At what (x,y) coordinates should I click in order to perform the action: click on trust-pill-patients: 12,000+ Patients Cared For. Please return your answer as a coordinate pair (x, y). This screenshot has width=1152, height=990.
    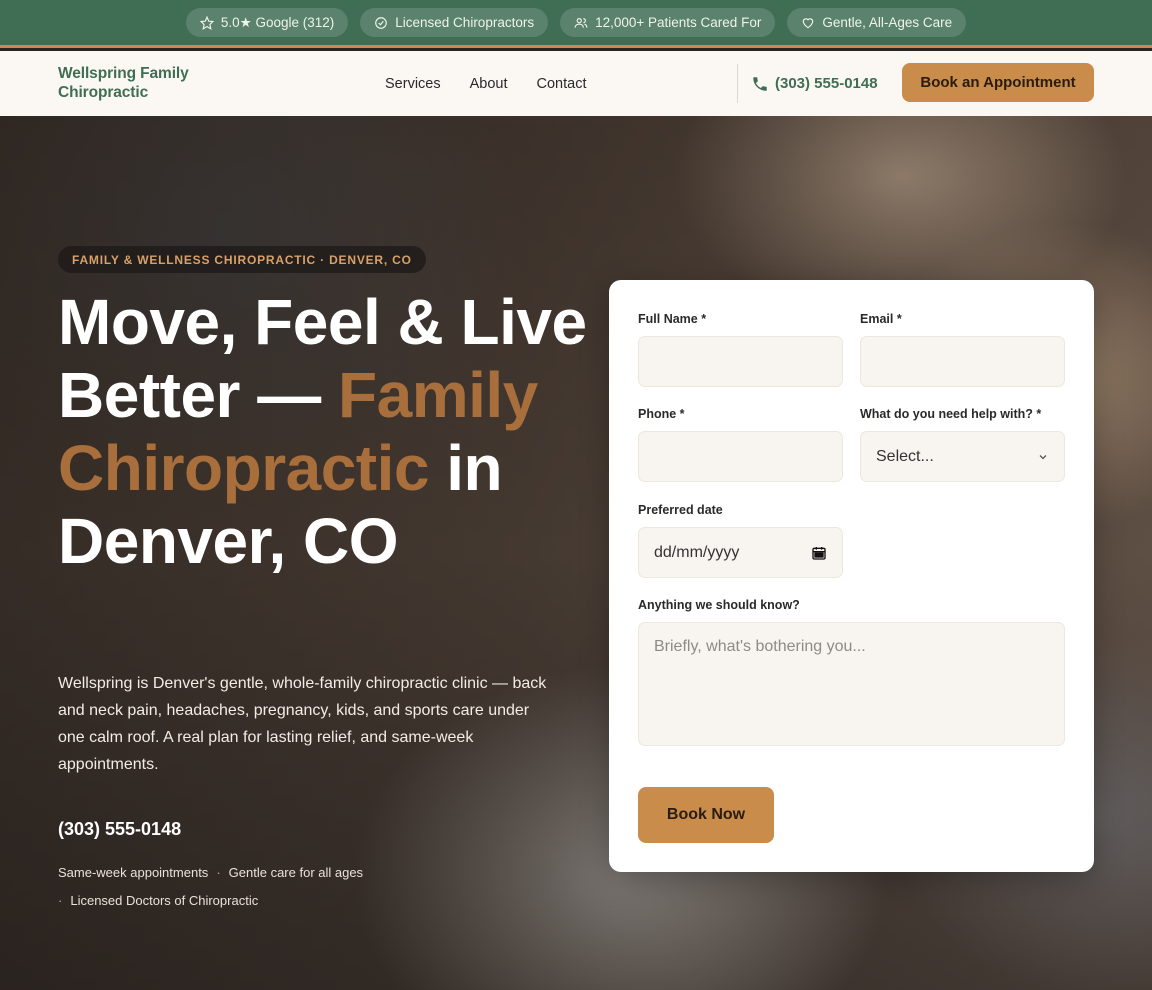
    Looking at the image, I should click on (668, 22).